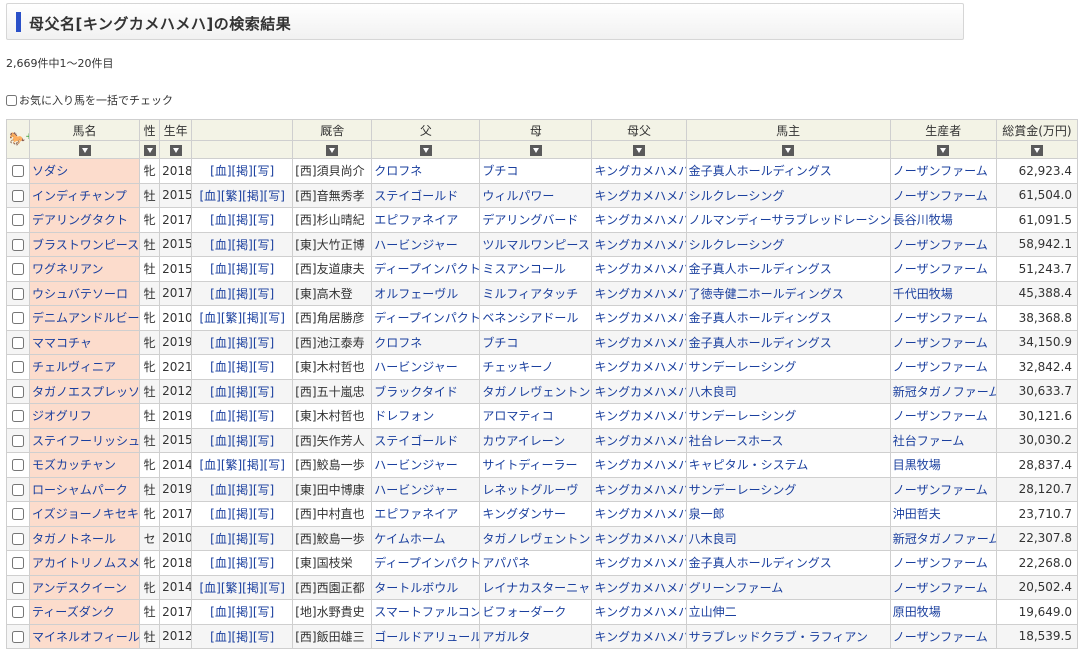 Image resolution: width=1085 pixels, height=658 pixels. Describe the element at coordinates (416, 588) in the screenshot. I see `sire-link: タートルボウル` at that location.